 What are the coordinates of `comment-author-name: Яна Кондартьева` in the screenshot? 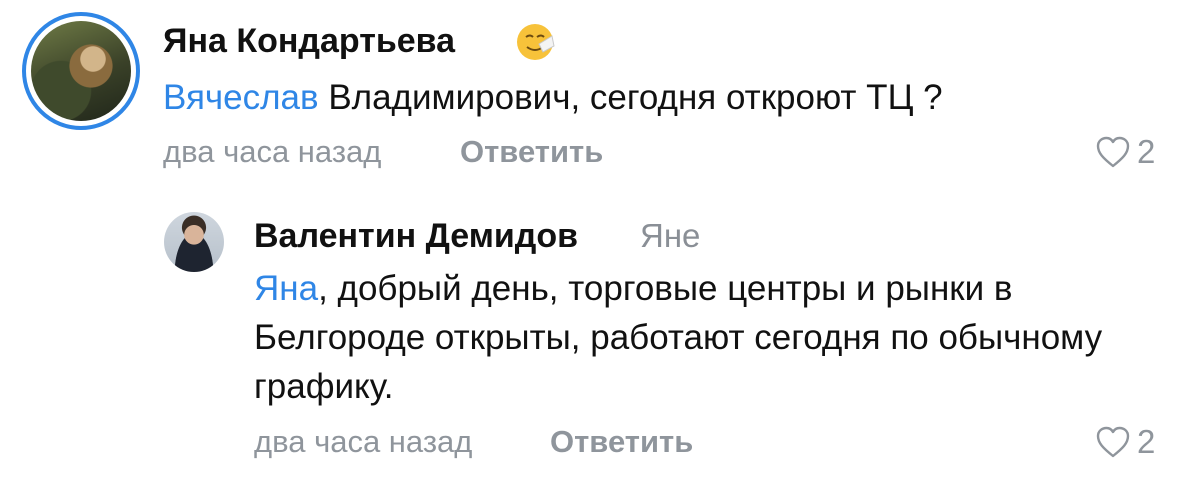 It's located at (309, 41).